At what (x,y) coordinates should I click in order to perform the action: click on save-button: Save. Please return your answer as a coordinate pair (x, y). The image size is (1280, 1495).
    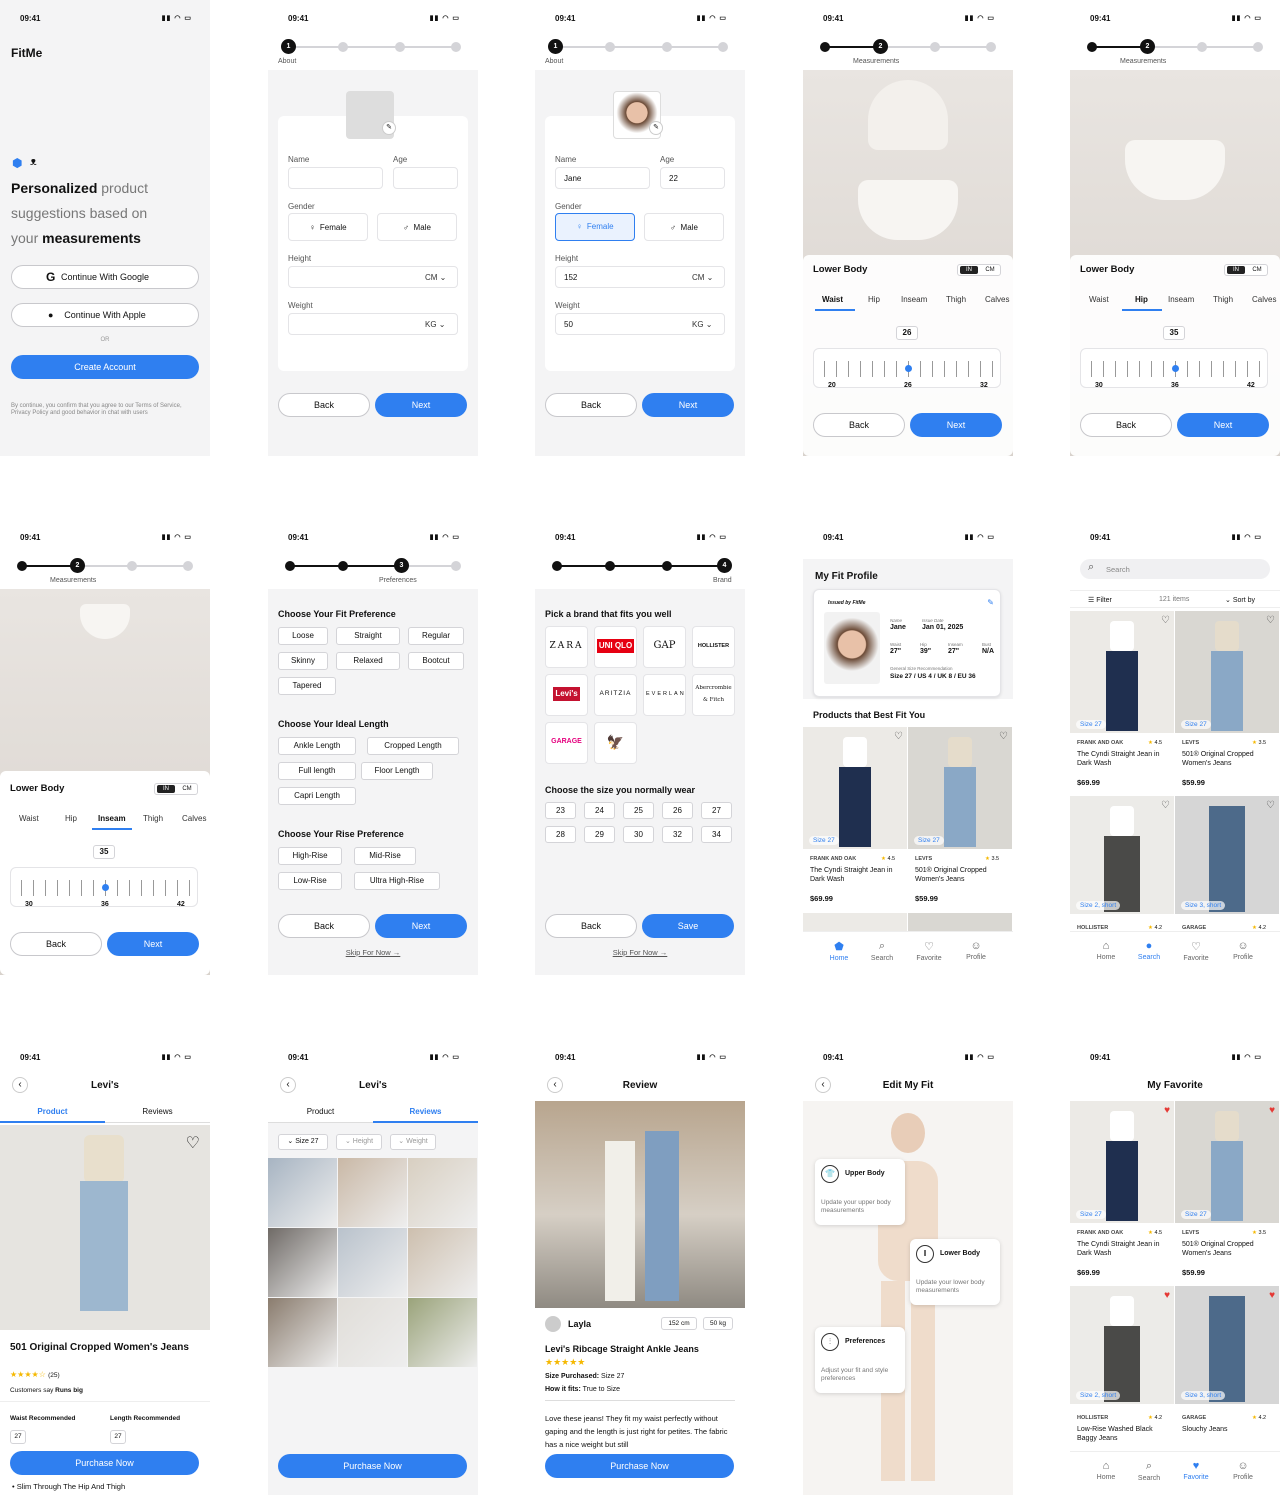
    Looking at the image, I should click on (688, 926).